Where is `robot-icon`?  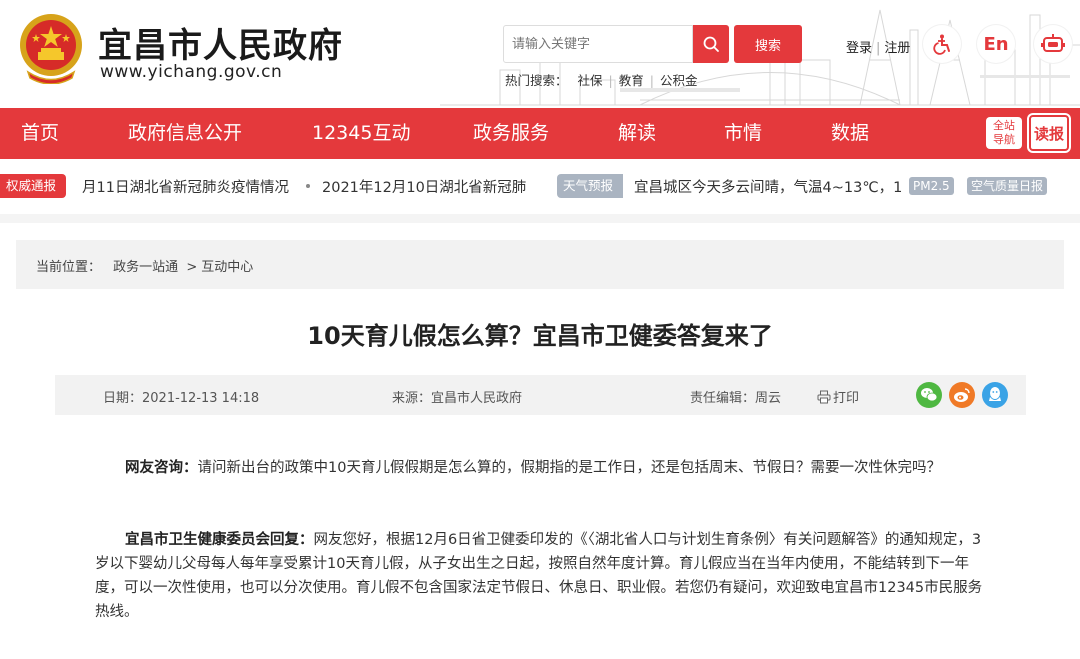
robot-icon is located at coordinates (1053, 43).